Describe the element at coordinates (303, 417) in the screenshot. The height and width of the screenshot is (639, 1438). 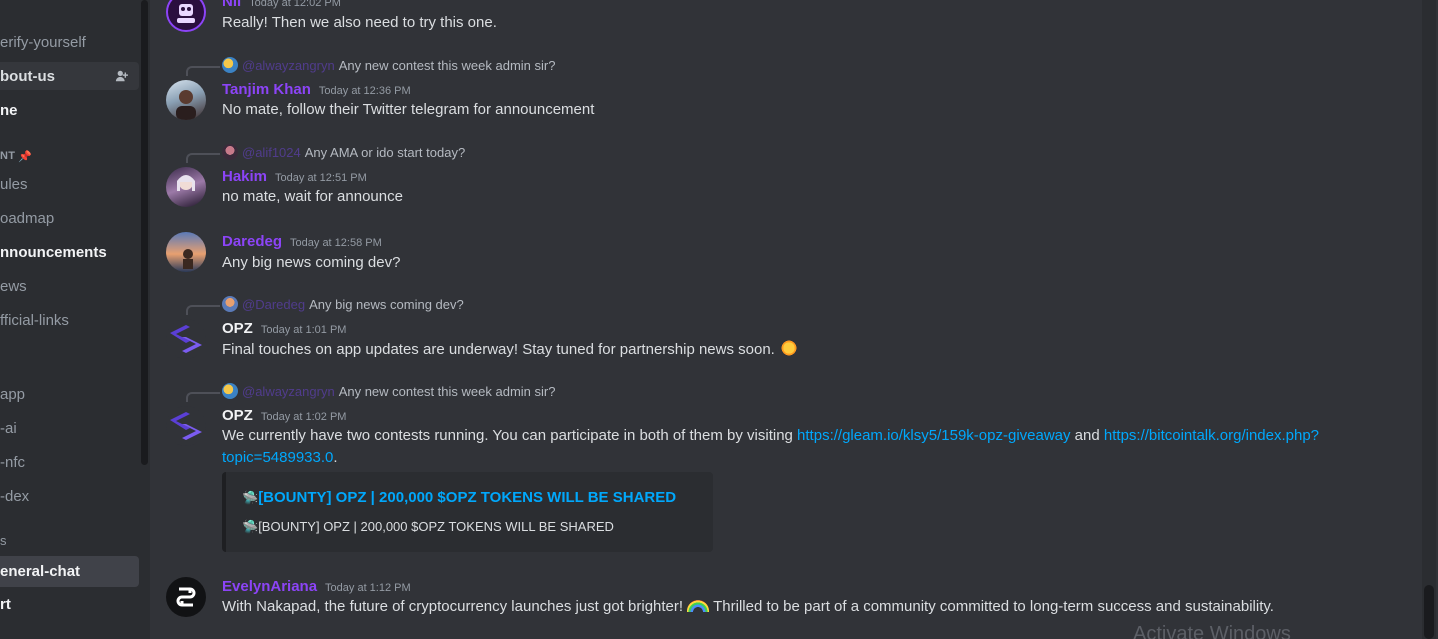
I see `timestamp: Today at 1:02 PM` at that location.